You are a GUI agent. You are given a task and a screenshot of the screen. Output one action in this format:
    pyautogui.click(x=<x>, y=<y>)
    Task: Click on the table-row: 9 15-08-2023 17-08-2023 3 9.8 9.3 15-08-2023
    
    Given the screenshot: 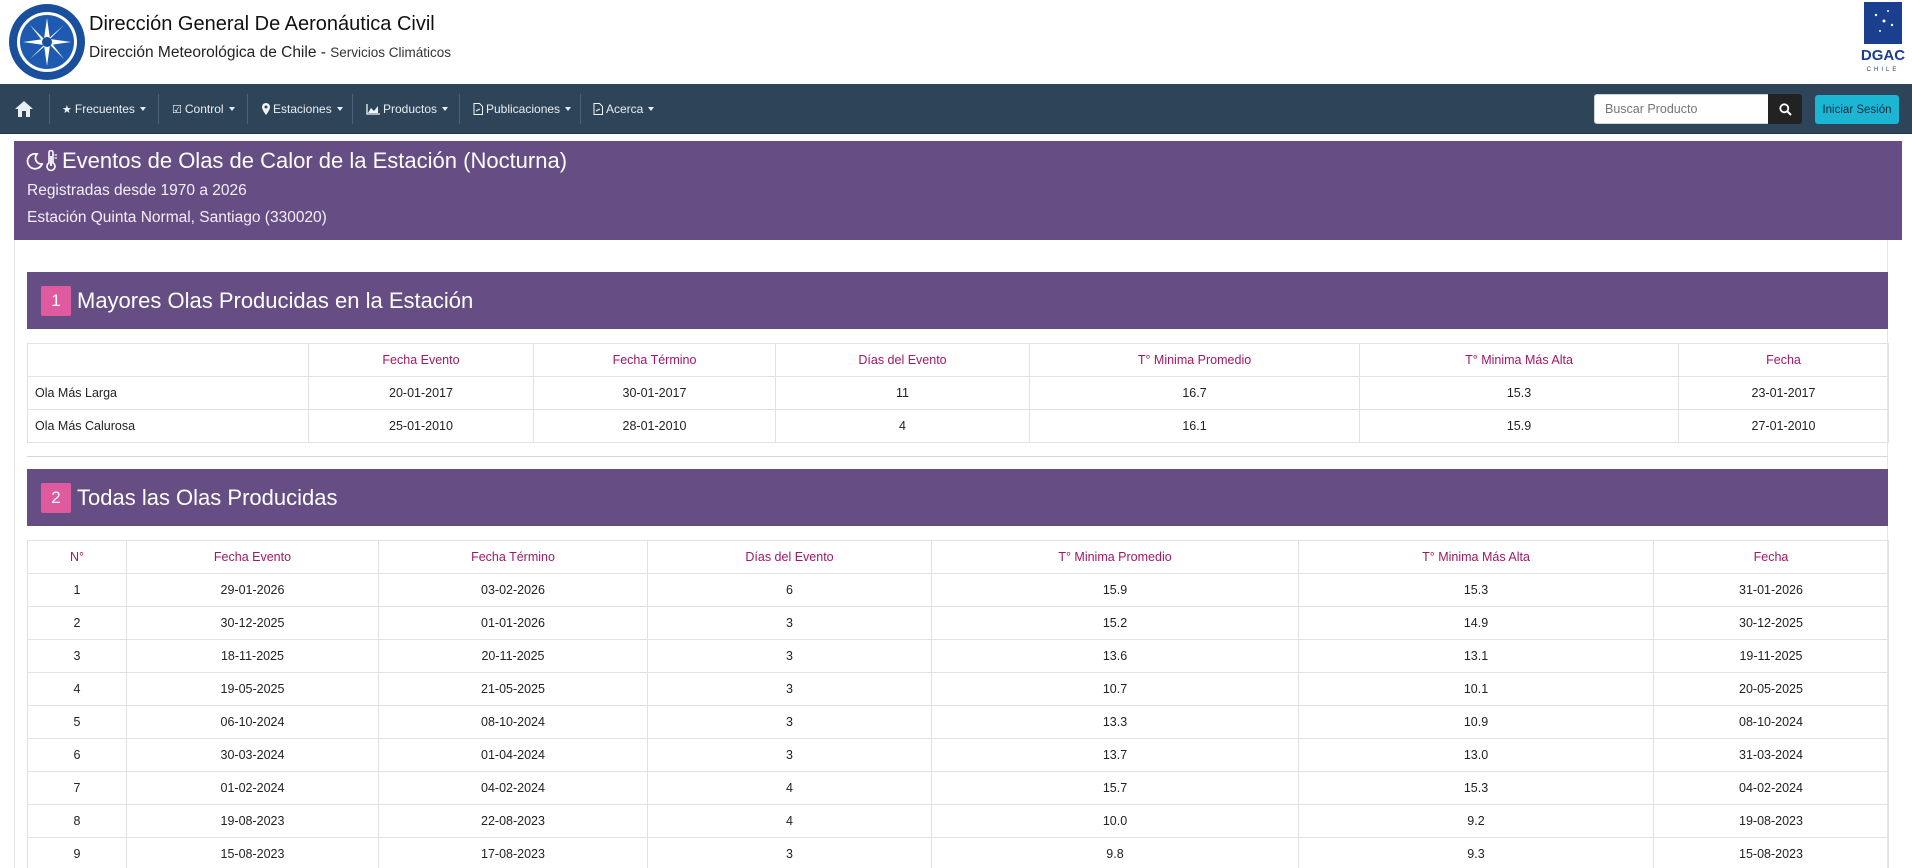 What is the action you would take?
    pyautogui.click(x=958, y=852)
    